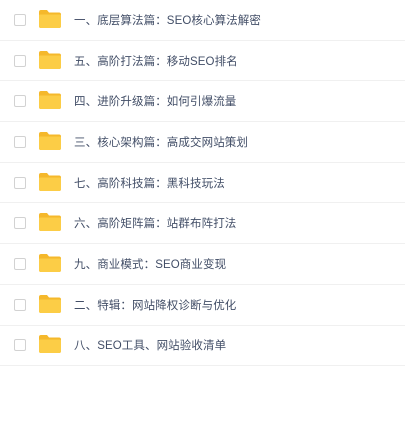 Image resolution: width=405 pixels, height=429 pixels. I want to click on file-name: 五、高阶打法篇：移动SEO排名, so click(156, 61).